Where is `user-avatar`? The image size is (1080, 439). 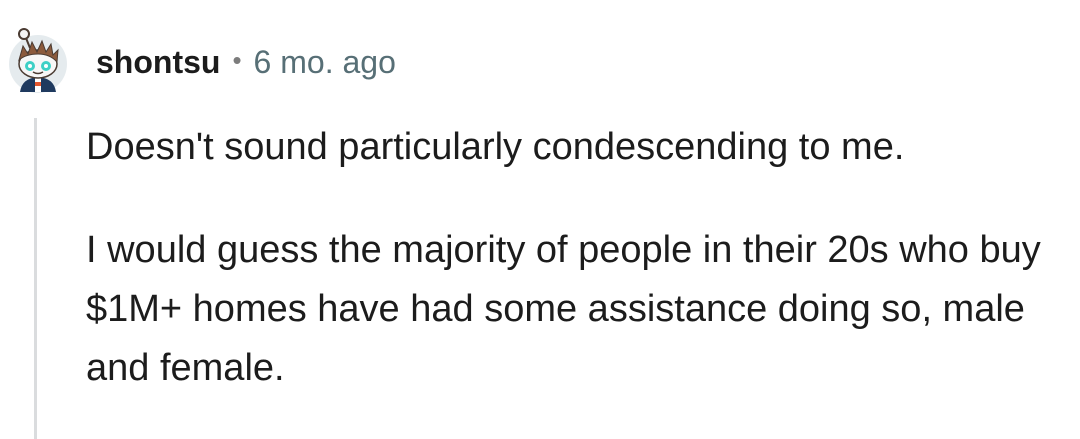 user-avatar is located at coordinates (38, 59).